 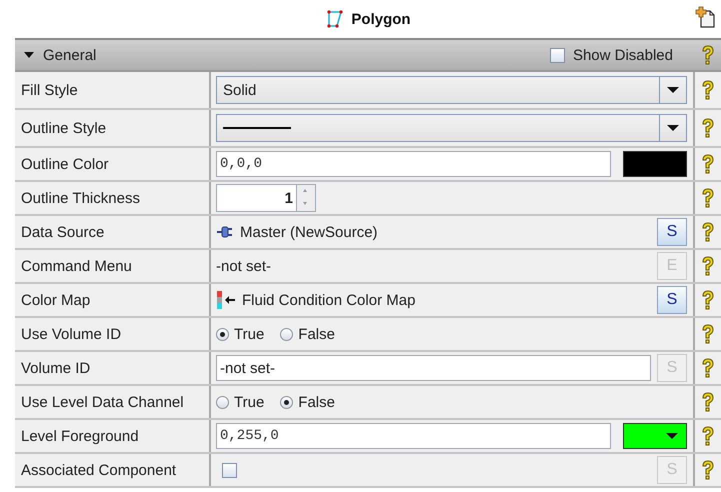 I want to click on property-label: Color Map, so click(x=113, y=300).